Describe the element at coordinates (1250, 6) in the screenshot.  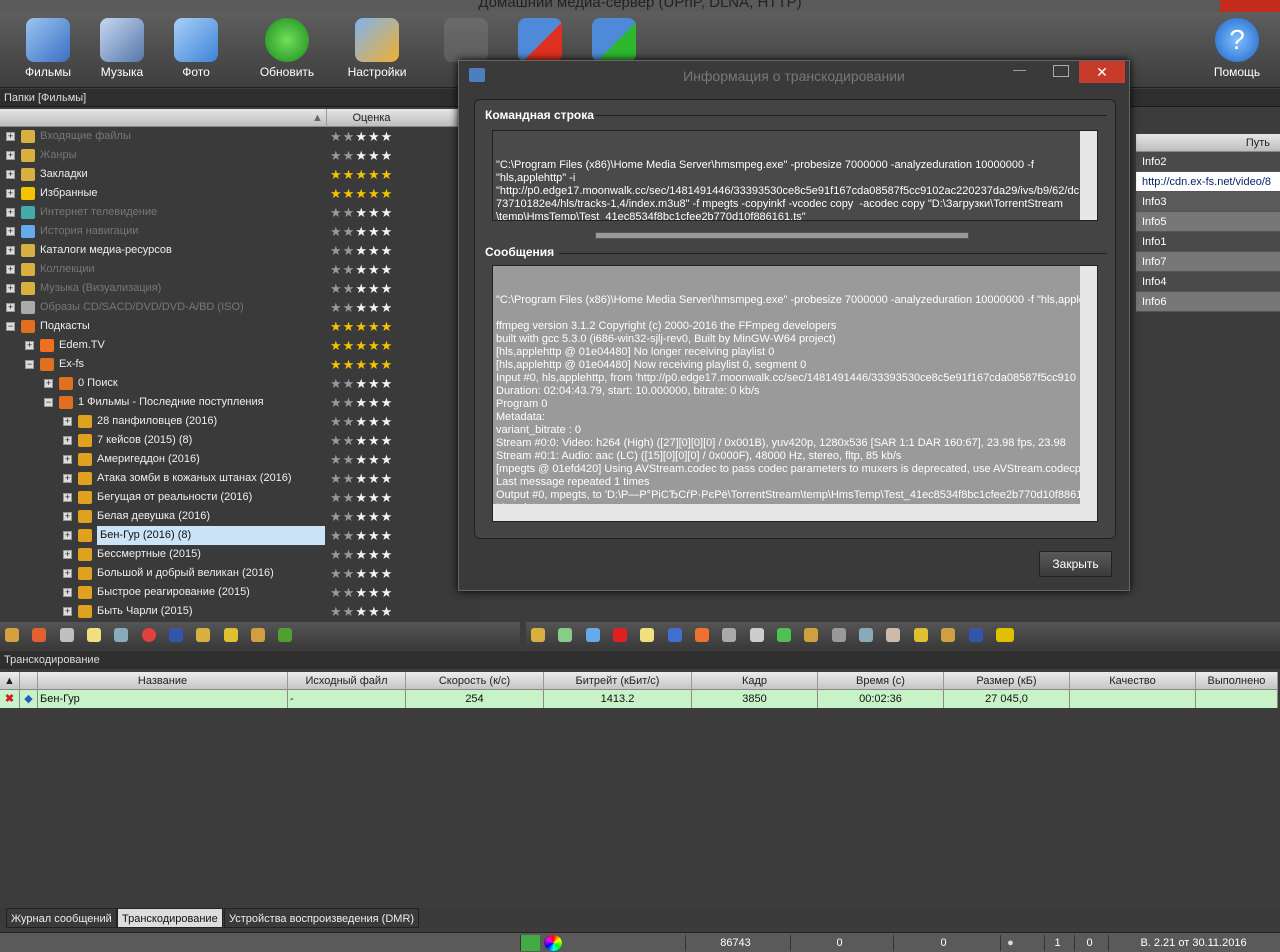
I see `window-close-button` at that location.